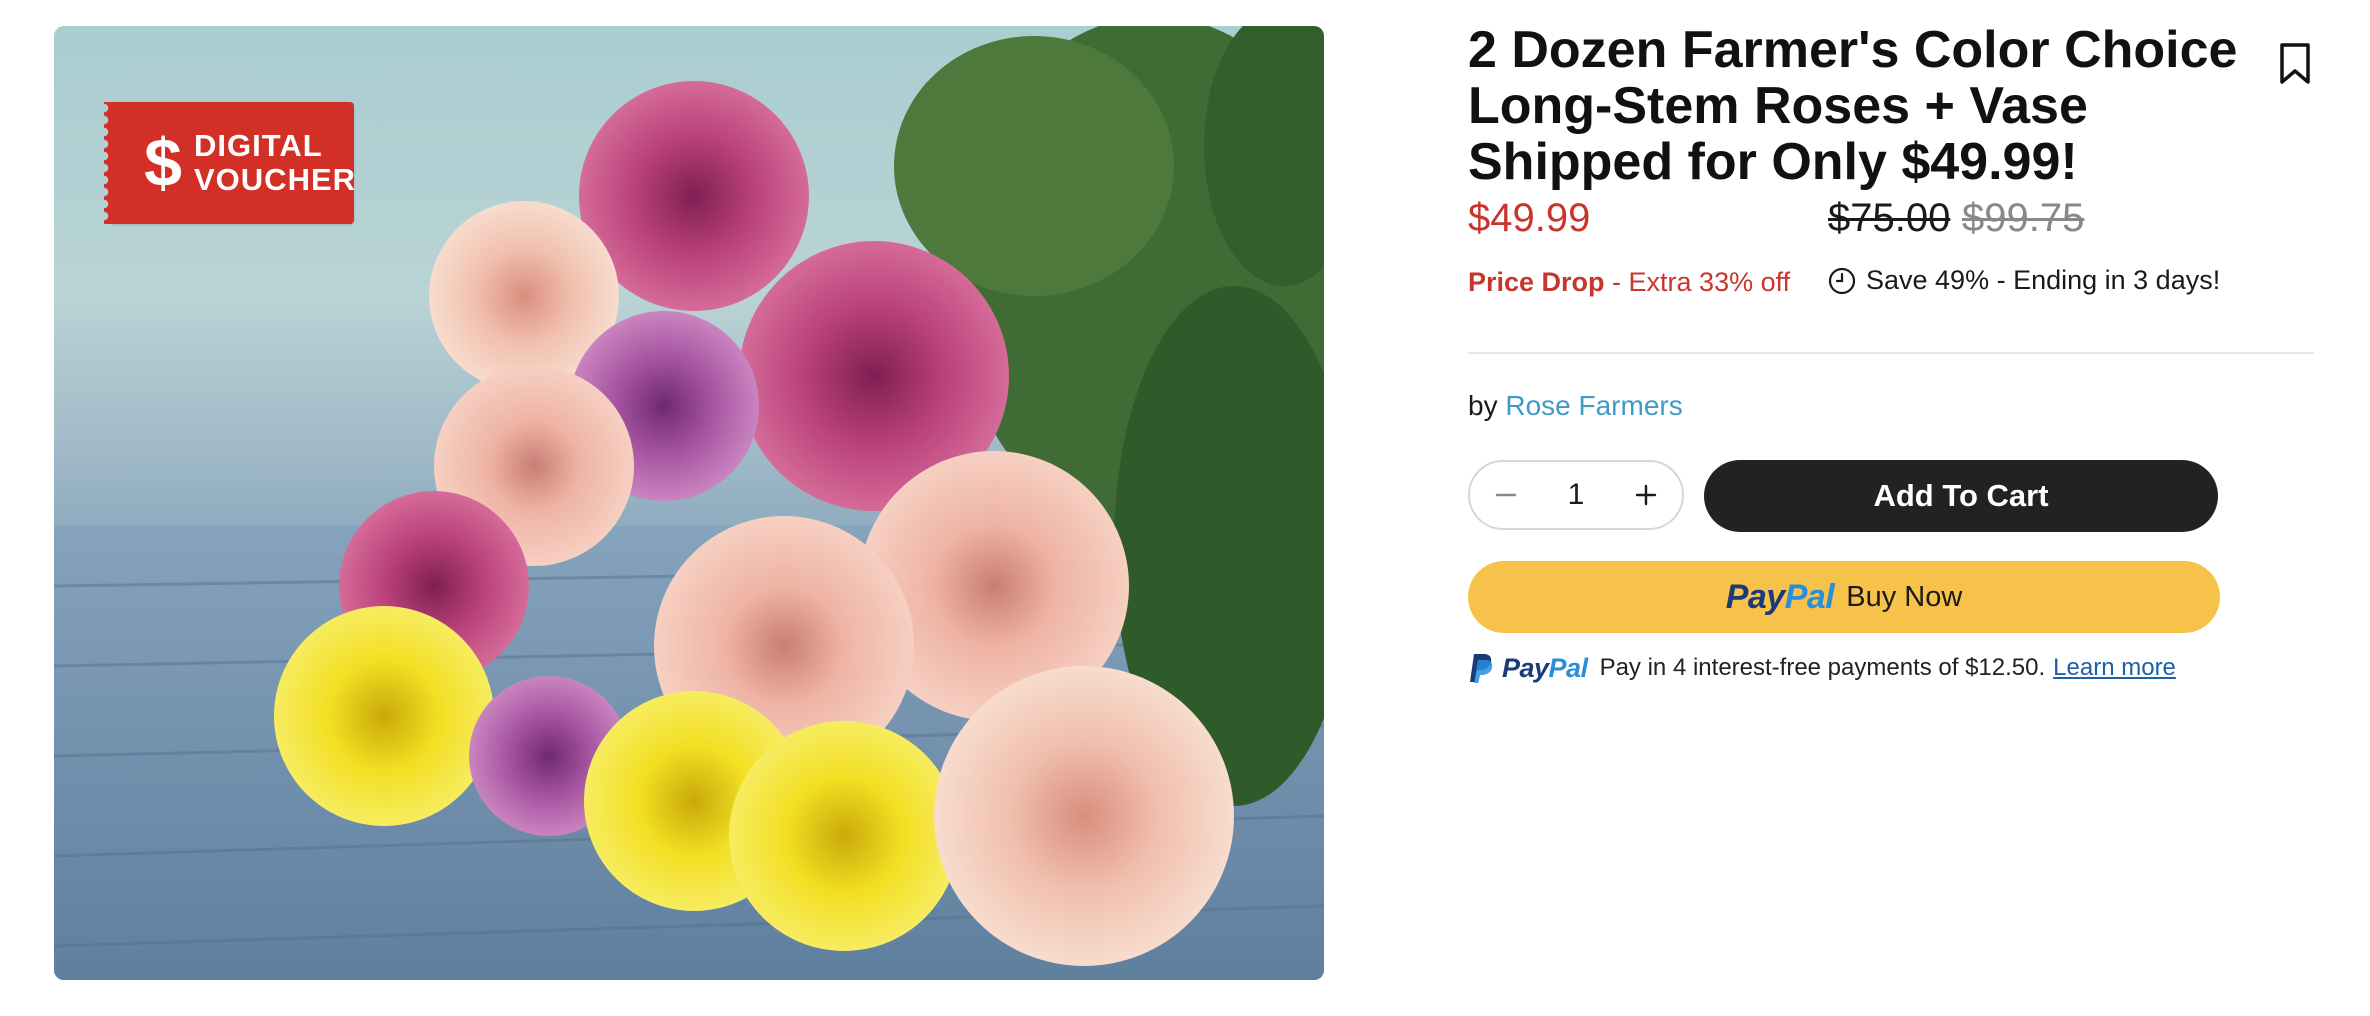  I want to click on paylater-logo-pay: Pay, so click(1525, 667).